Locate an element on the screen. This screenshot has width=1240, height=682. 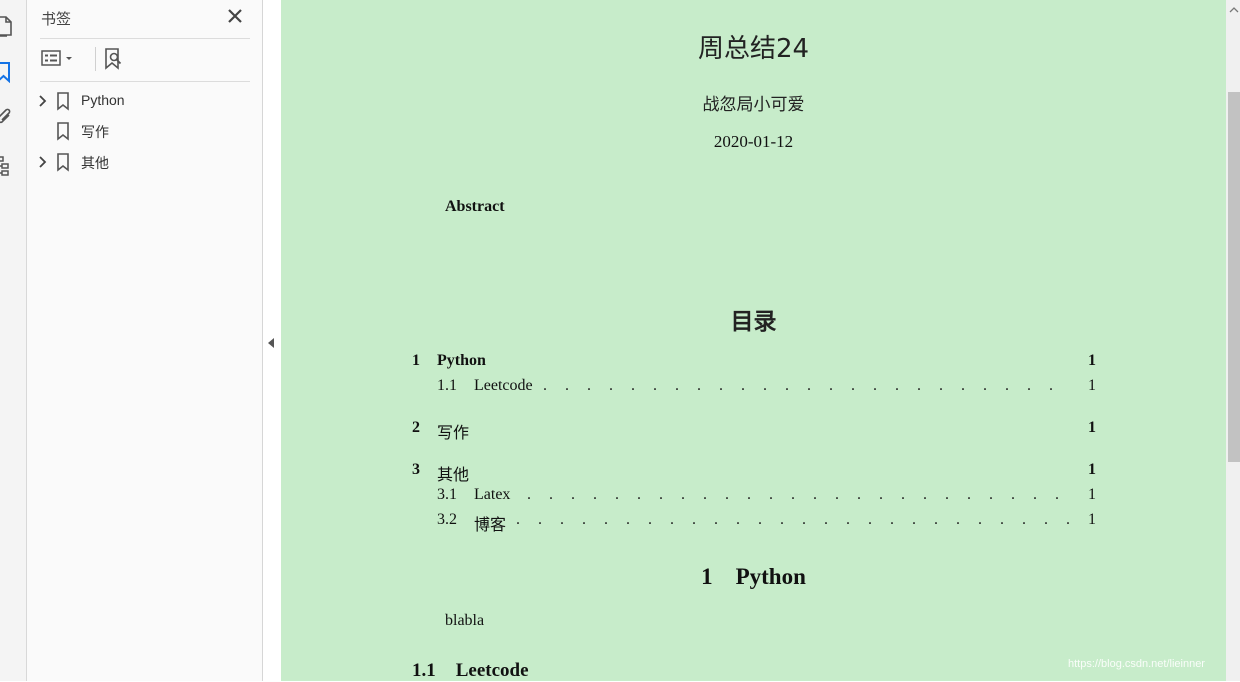
bookmark-item-writing: 写作 is located at coordinates (142, 132).